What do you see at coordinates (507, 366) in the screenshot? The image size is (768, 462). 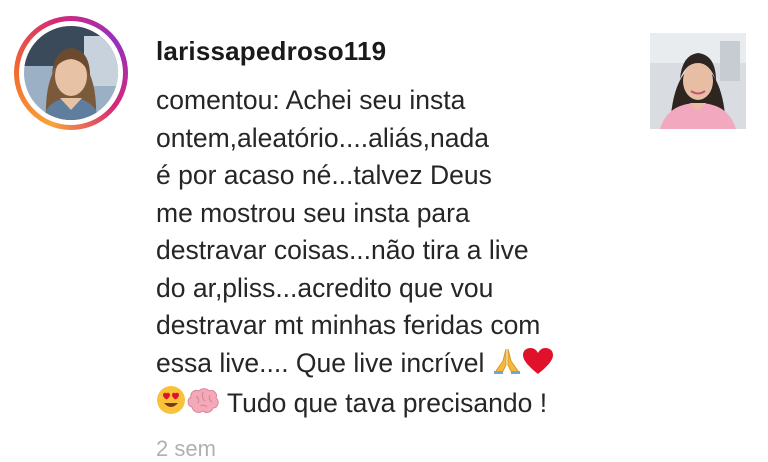 I see `folded-hands-icon` at bounding box center [507, 366].